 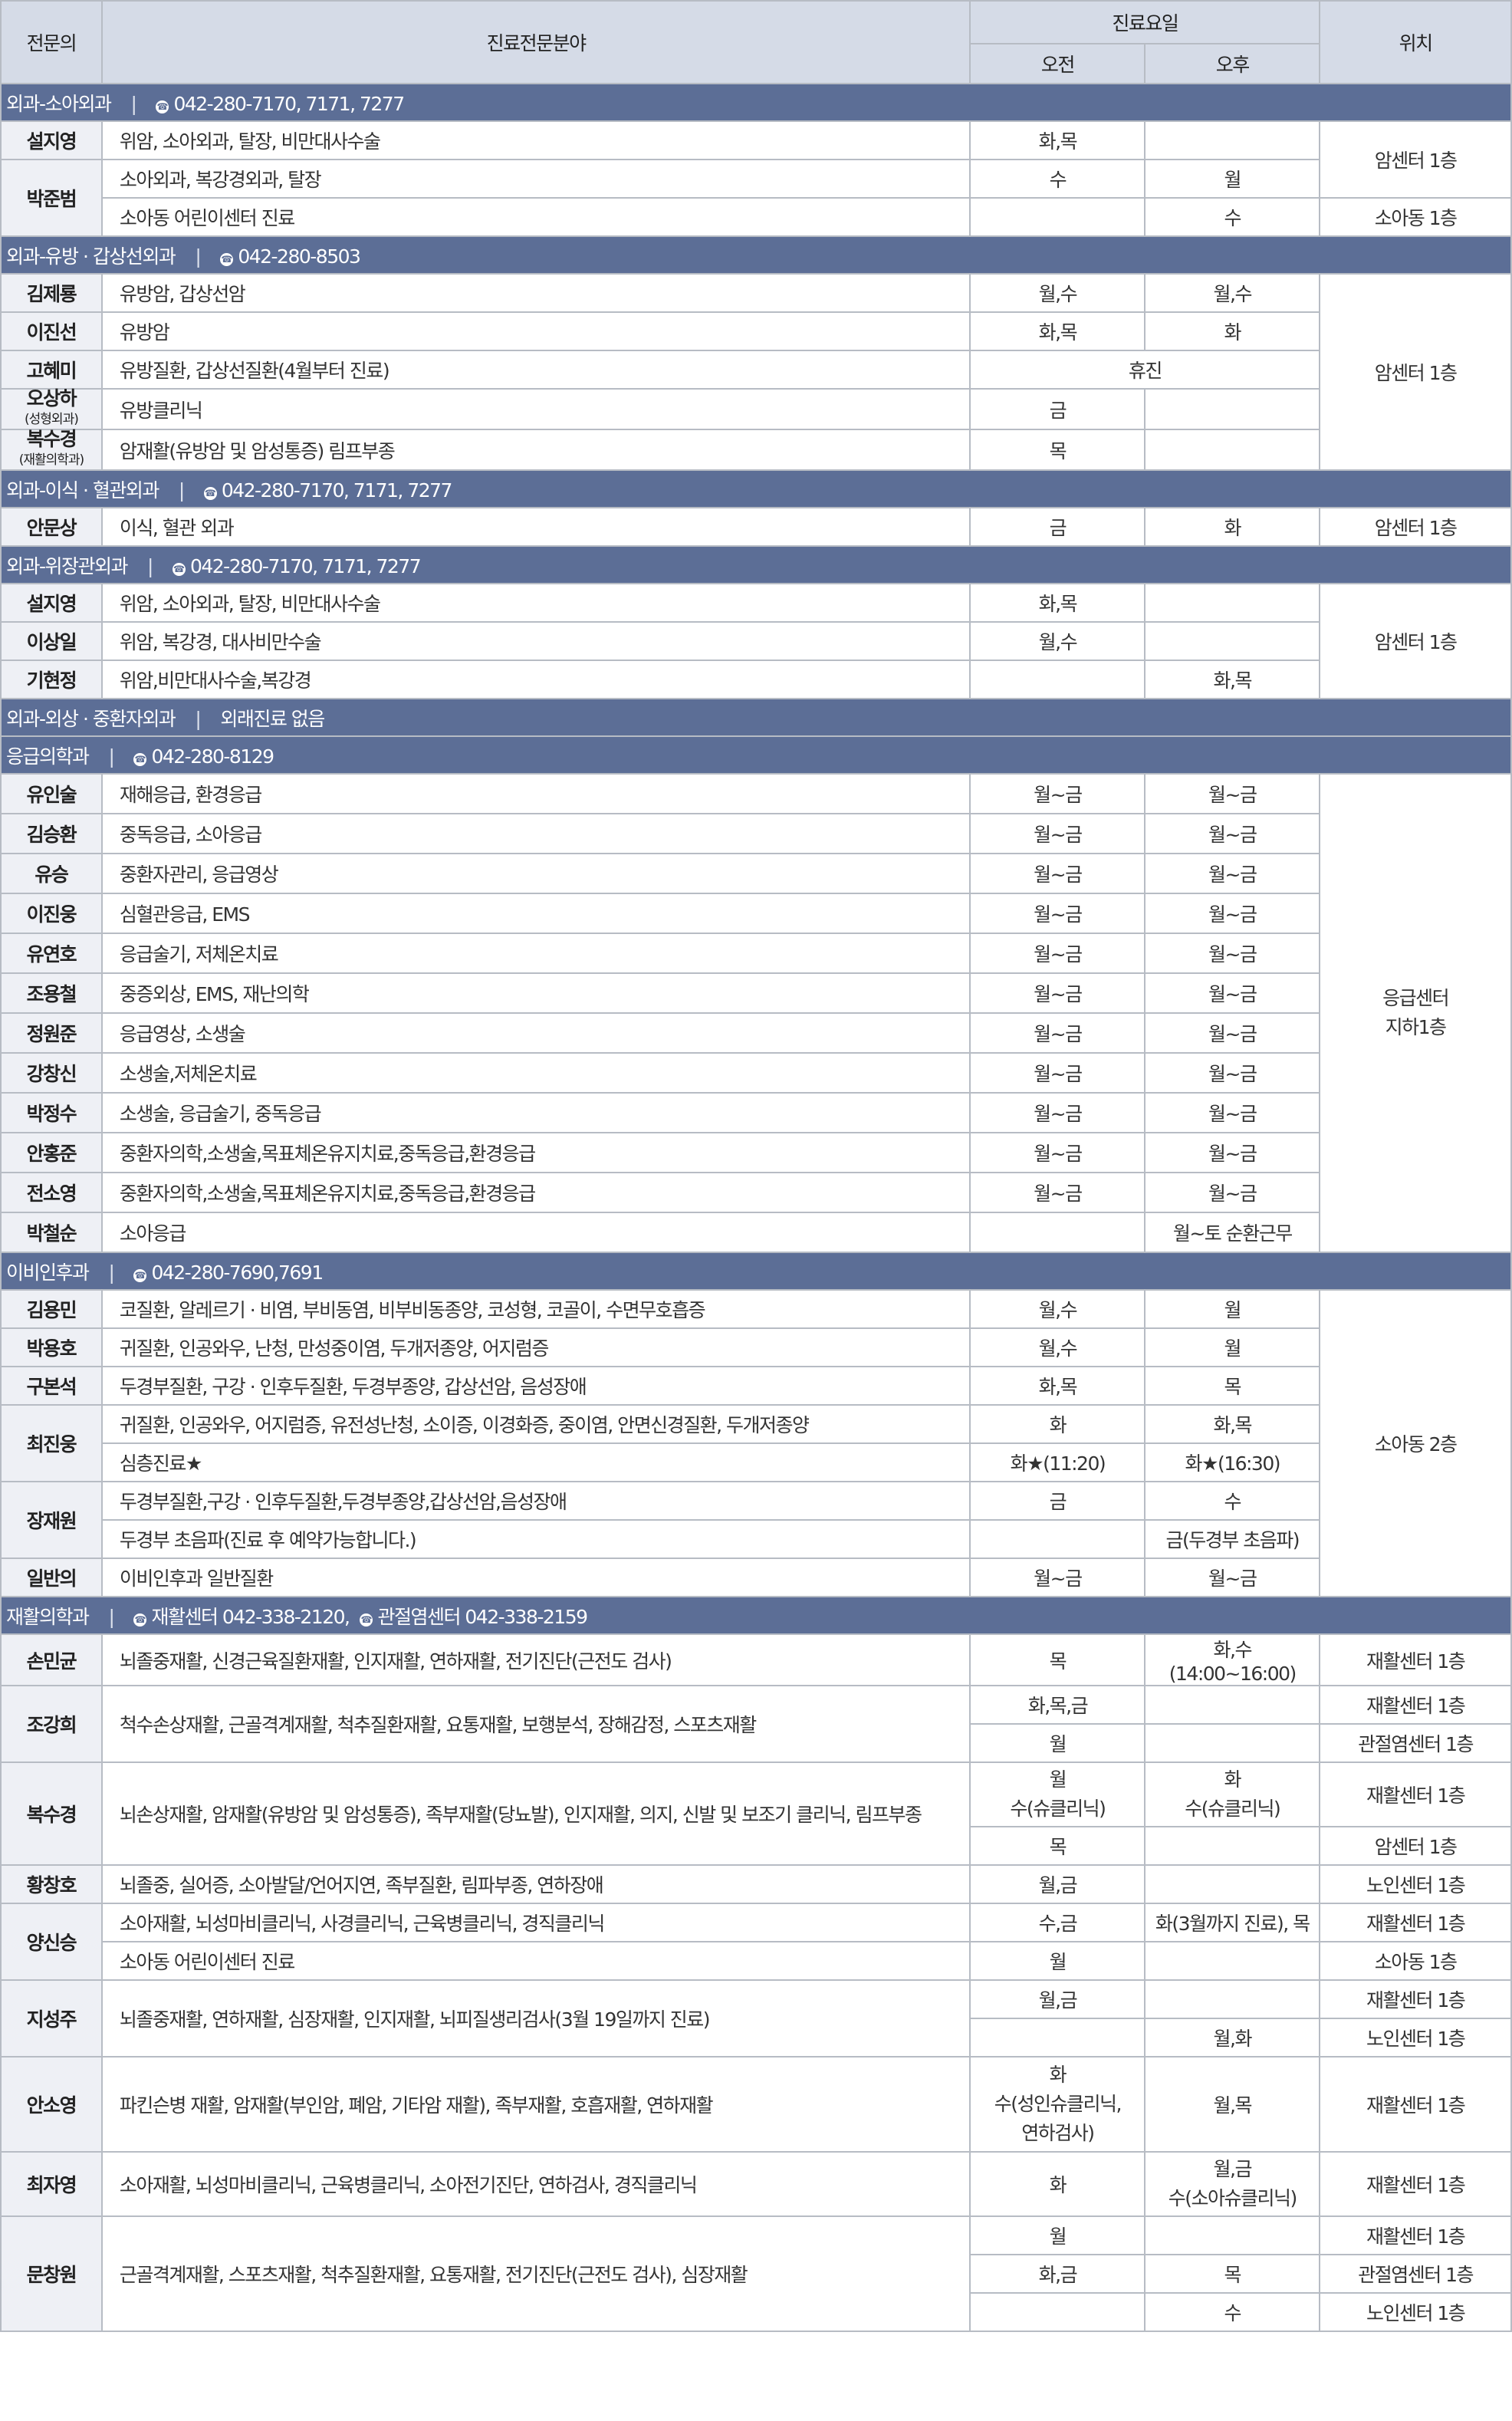 What do you see at coordinates (210, 493) in the screenshot?
I see `phone-icon: ☎` at bounding box center [210, 493].